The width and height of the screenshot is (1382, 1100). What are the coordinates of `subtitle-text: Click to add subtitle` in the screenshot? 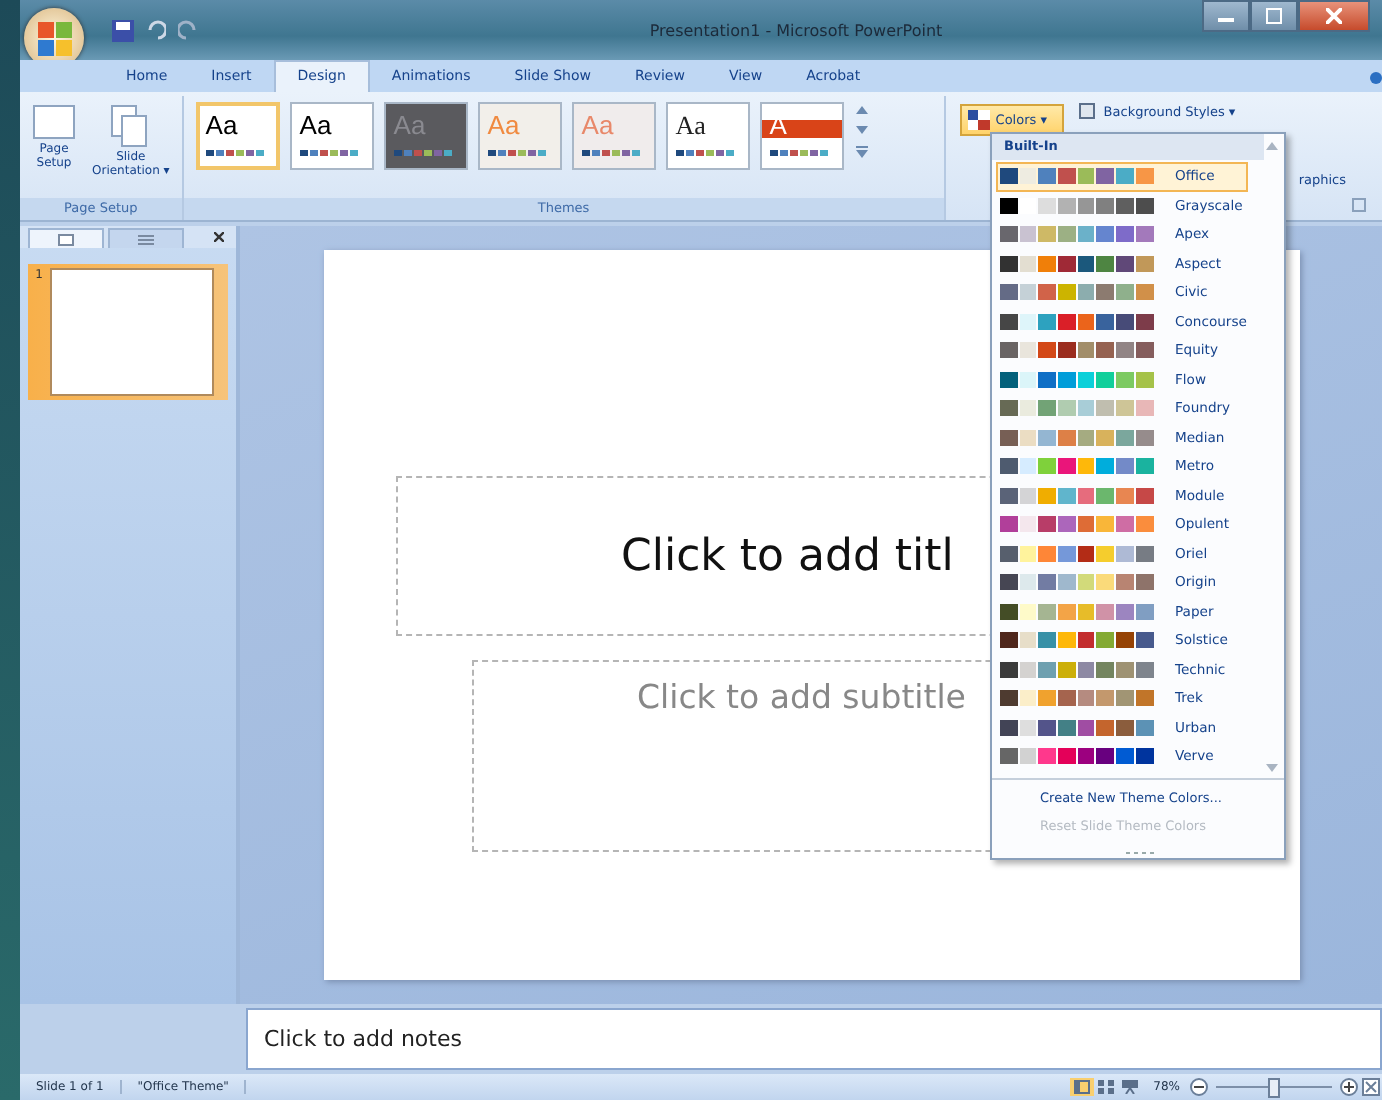 It's located at (801, 697).